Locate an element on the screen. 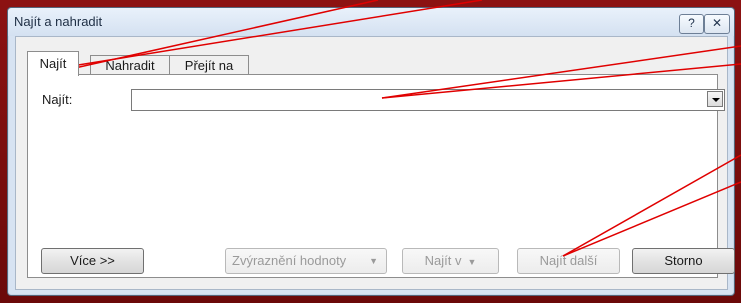 The height and width of the screenshot is (303, 741). find-next-button: Najít další is located at coordinates (568, 261).